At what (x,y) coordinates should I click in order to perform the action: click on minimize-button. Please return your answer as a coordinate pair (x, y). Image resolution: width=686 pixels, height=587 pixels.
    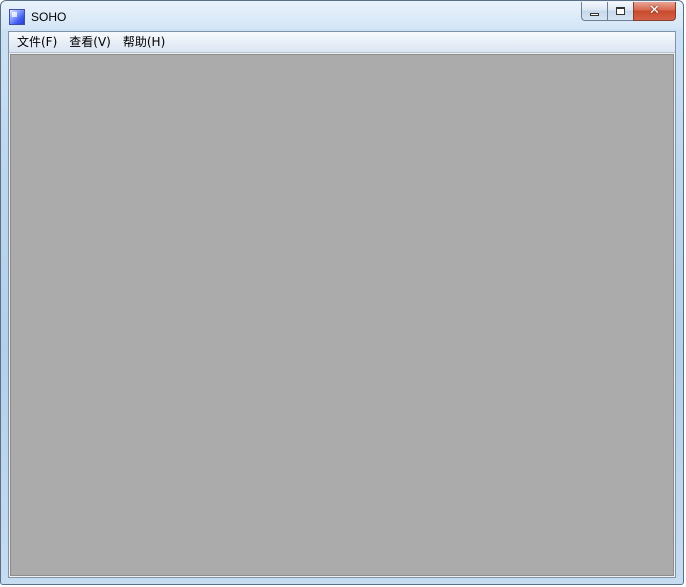
    Looking at the image, I should click on (594, 11).